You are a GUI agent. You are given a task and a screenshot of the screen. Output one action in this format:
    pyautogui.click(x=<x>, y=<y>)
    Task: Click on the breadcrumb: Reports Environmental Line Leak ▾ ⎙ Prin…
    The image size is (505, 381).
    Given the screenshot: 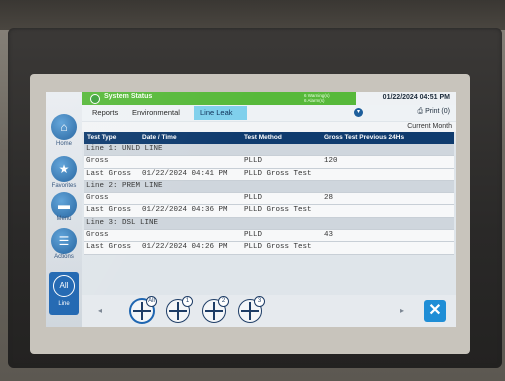 What is the action you would take?
    pyautogui.click(x=269, y=113)
    